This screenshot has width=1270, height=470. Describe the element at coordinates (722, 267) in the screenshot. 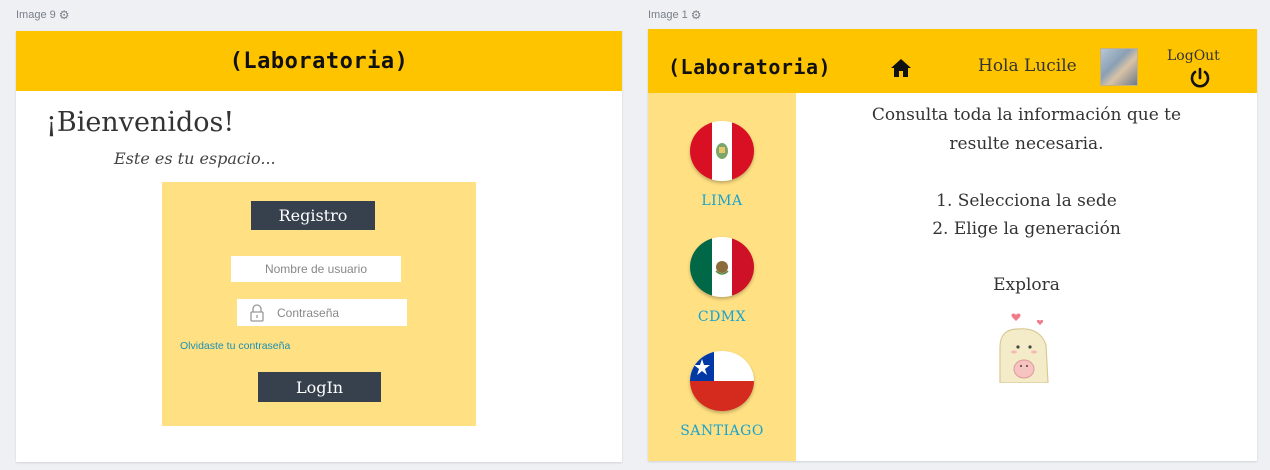

I see `mexico-flag-icon` at that location.